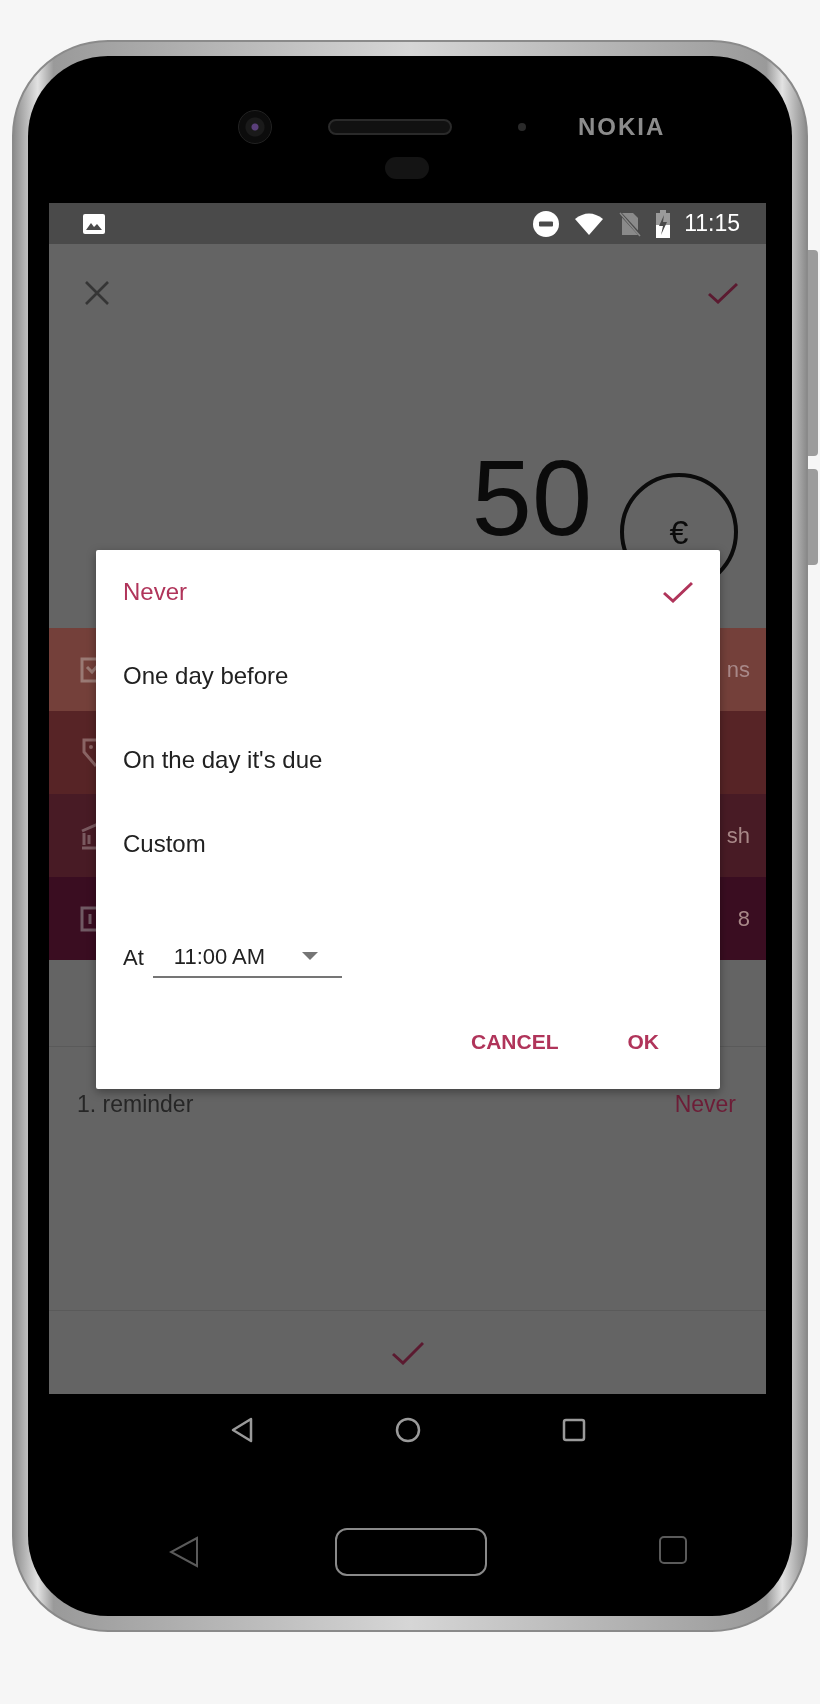 This screenshot has width=820, height=1704. What do you see at coordinates (247, 957) in the screenshot?
I see `time-dropdown: 11:00 AM` at bounding box center [247, 957].